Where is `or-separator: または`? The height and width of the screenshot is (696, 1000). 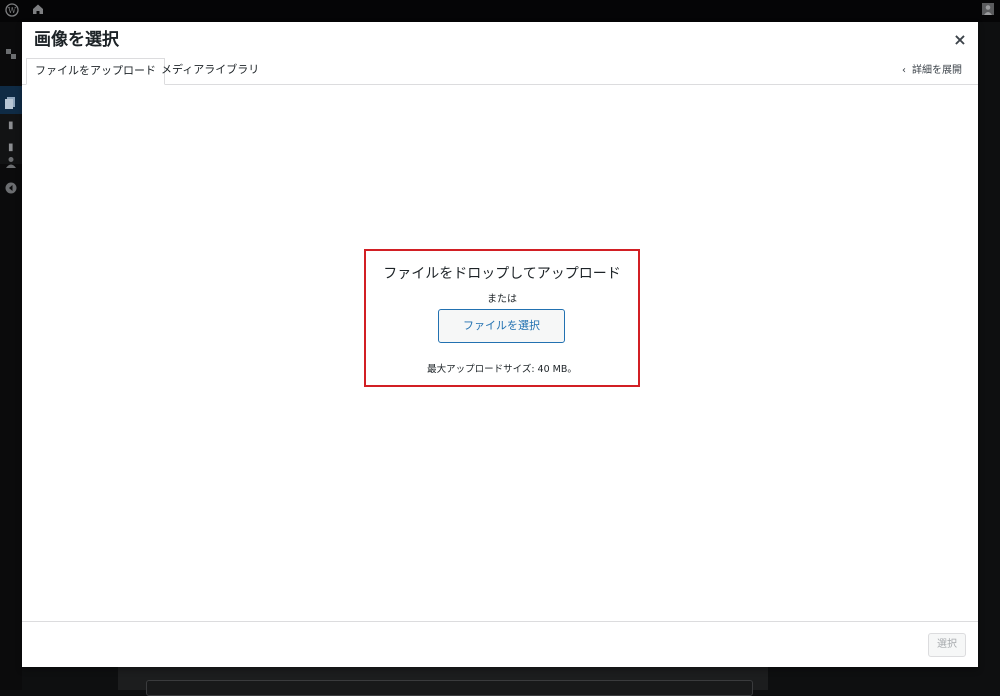 or-separator: または is located at coordinates (502, 299).